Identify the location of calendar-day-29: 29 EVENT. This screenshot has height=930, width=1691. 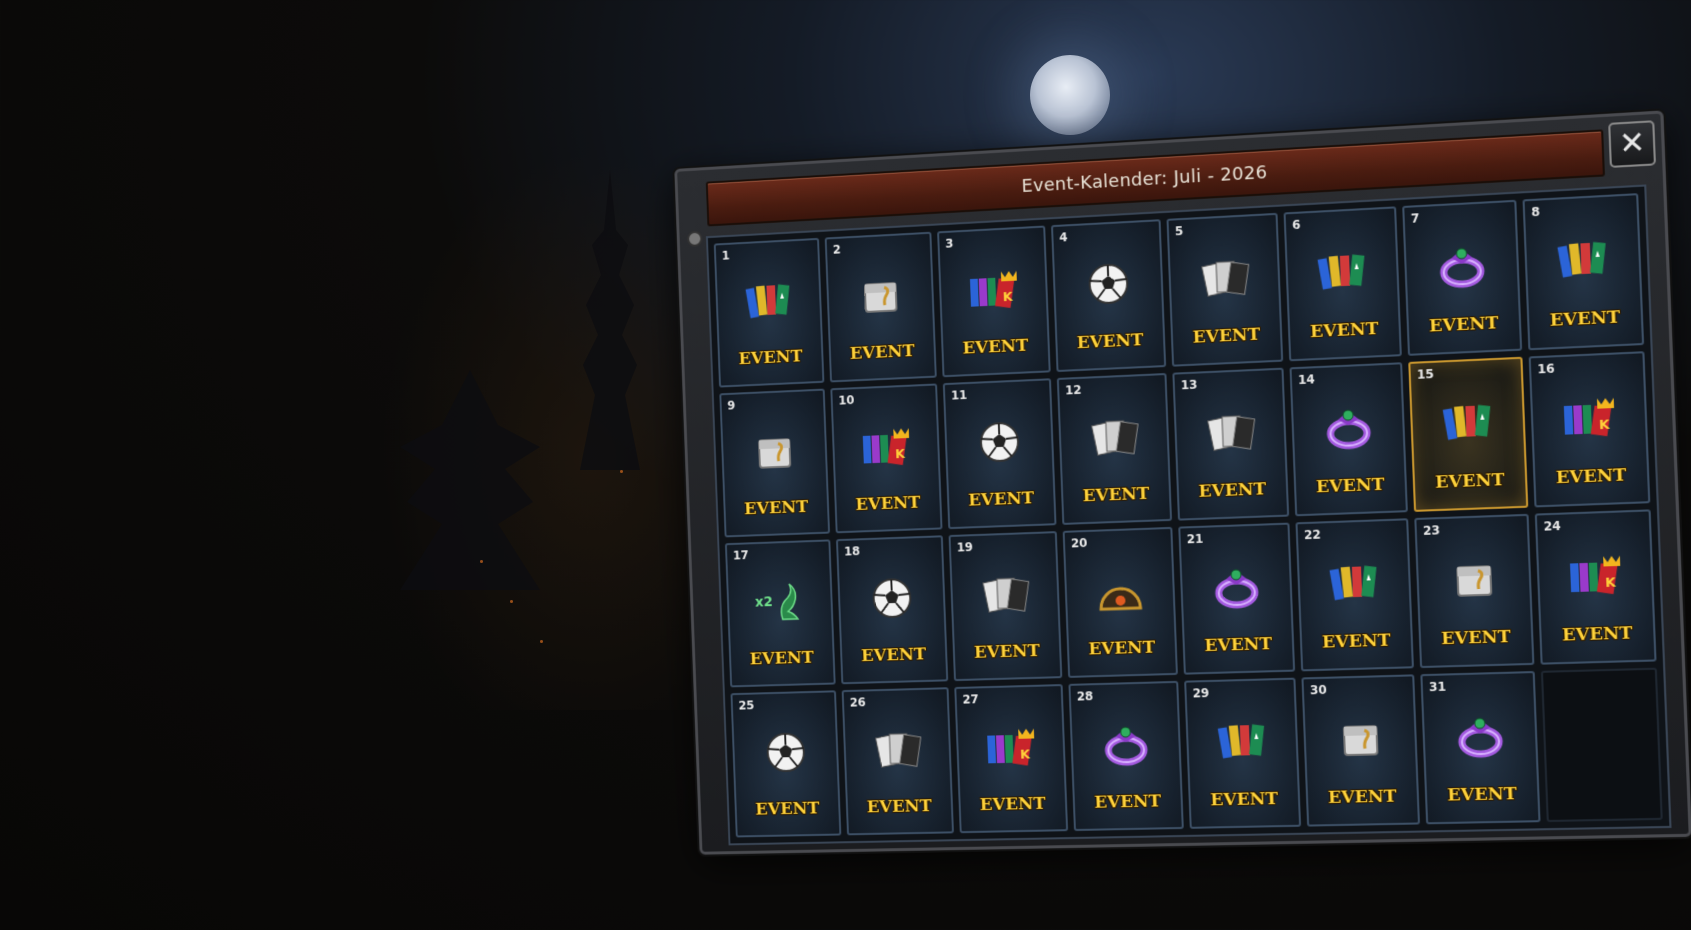
(1242, 753).